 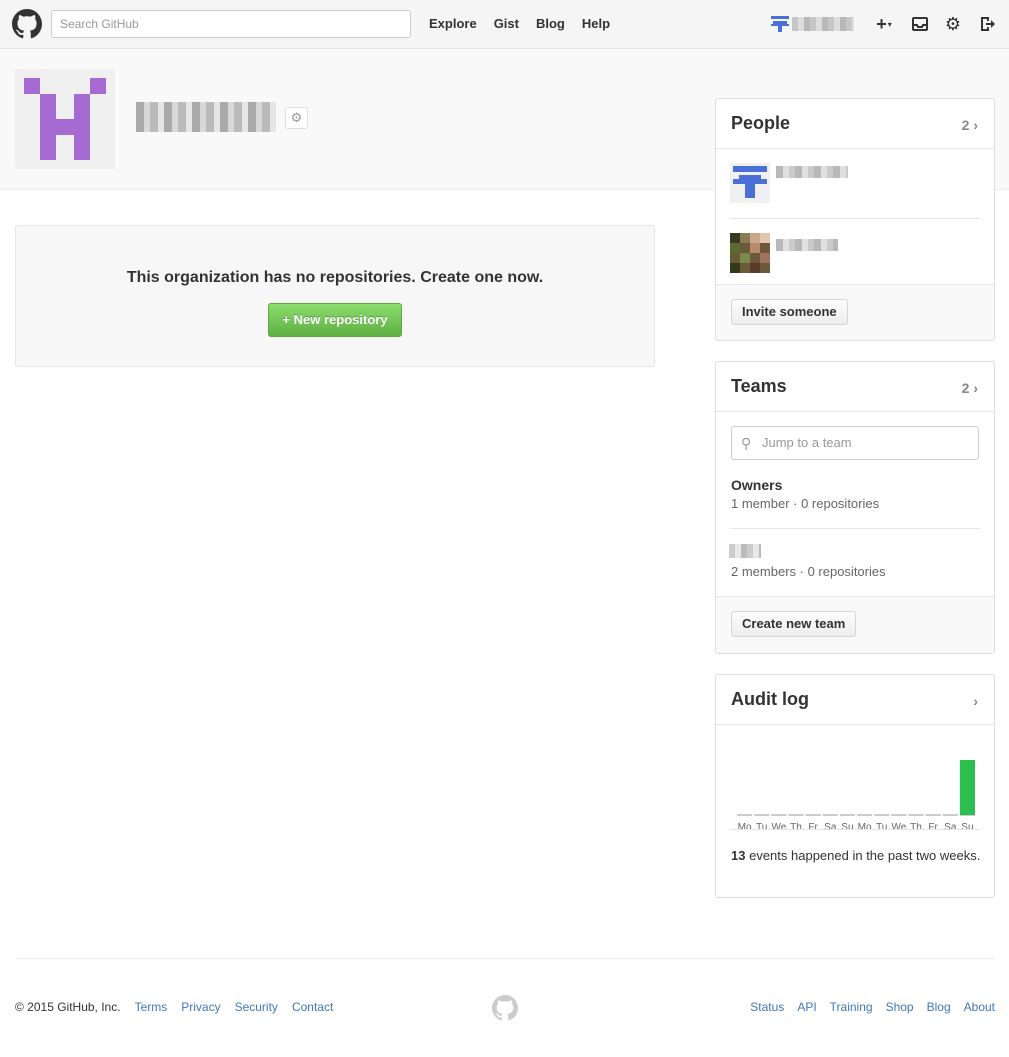 What do you see at coordinates (312, 1007) in the screenshot?
I see `footer-link-contact: Contact` at bounding box center [312, 1007].